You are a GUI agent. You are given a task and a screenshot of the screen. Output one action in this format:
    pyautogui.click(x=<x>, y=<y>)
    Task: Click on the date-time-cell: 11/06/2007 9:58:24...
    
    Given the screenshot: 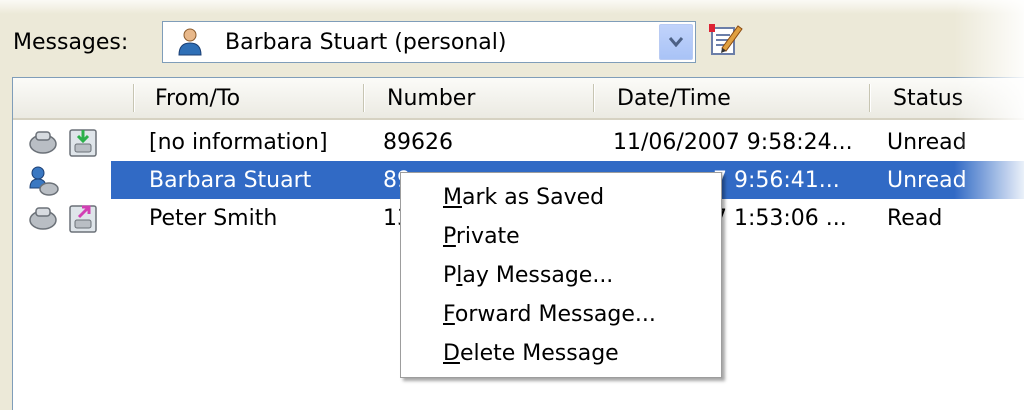 What is the action you would take?
    pyautogui.click(x=733, y=142)
    